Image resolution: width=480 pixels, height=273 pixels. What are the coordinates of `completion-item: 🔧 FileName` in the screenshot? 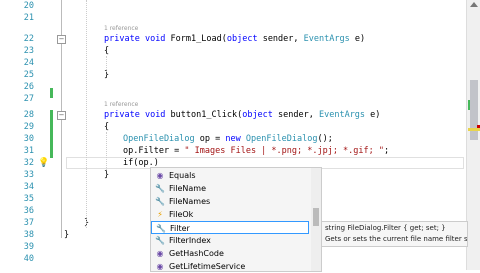 It's located at (230, 188).